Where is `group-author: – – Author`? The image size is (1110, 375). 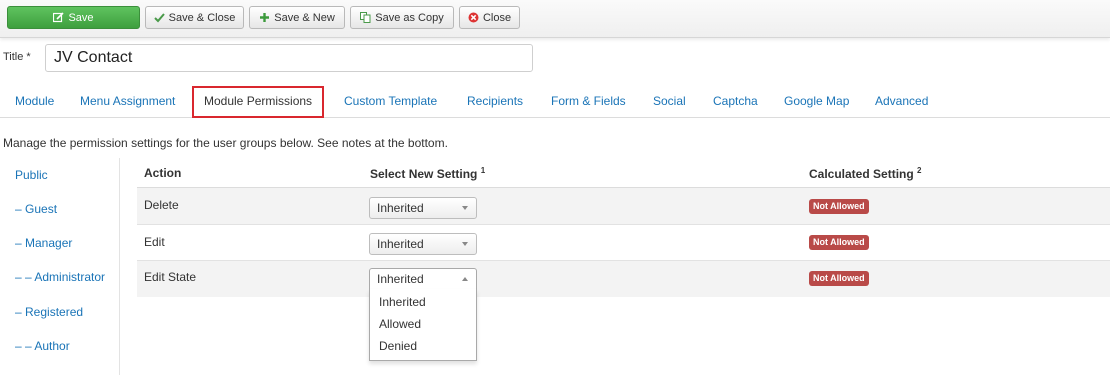 group-author: – – Author is located at coordinates (42, 346).